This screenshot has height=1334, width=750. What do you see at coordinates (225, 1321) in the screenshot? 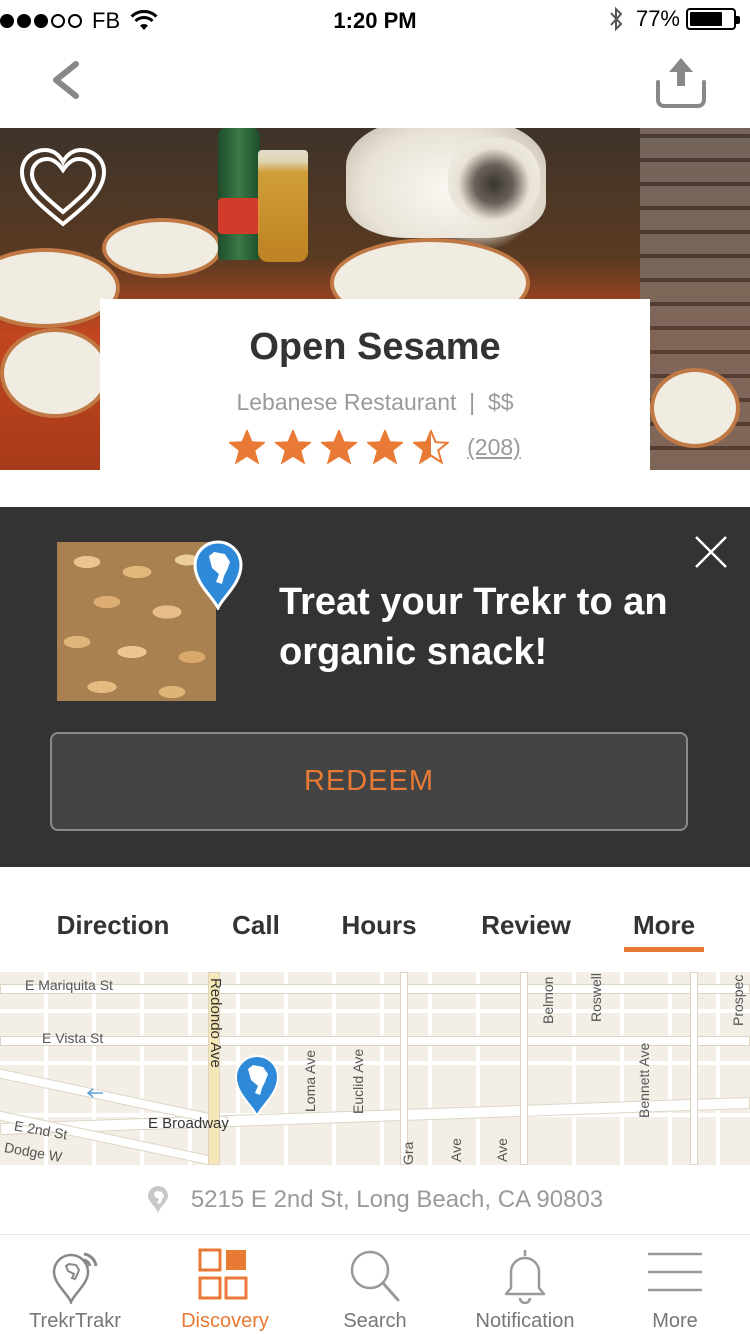
I see `nav-label: Discovery` at bounding box center [225, 1321].